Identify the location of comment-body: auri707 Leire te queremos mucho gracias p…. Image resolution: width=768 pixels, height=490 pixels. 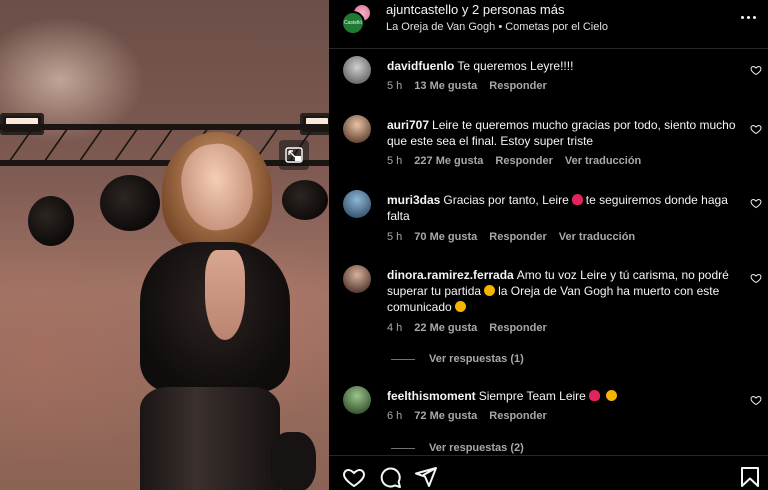
(562, 133).